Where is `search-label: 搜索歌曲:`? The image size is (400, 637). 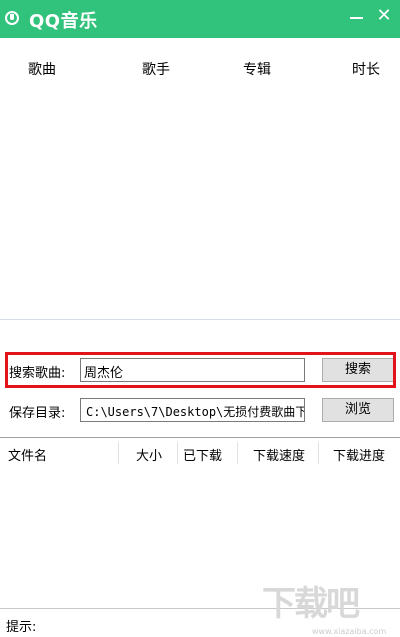 search-label: 搜索歌曲: is located at coordinates (37, 373).